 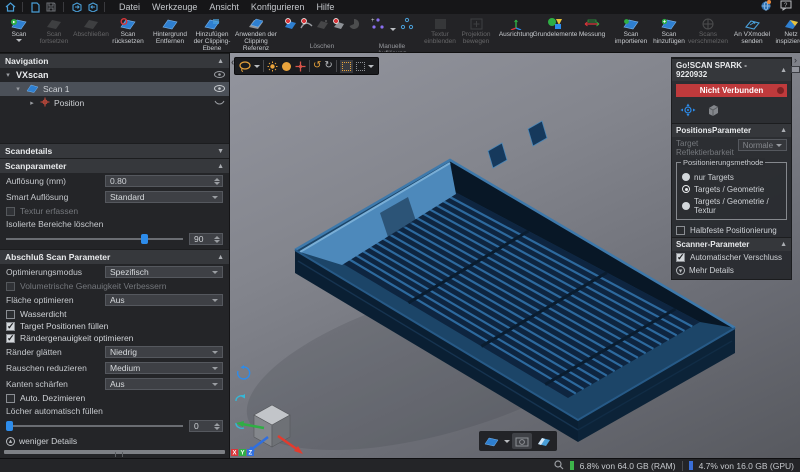 I want to click on scan-importieren-button: Scan importieren, so click(x=631, y=30).